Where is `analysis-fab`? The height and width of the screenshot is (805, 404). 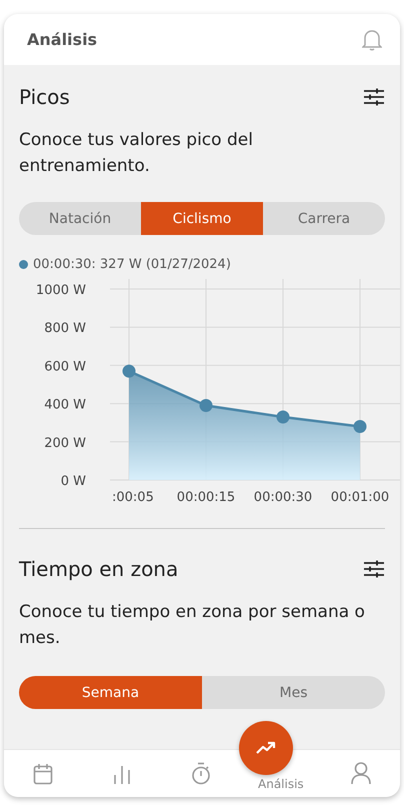 analysis-fab is located at coordinates (266, 748).